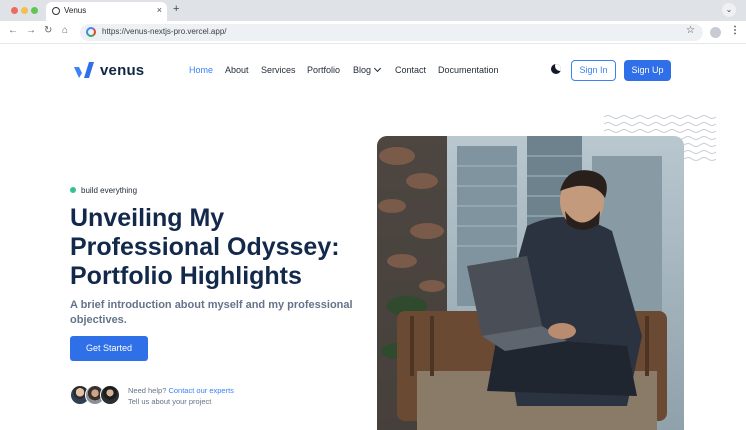 This screenshot has width=746, height=430. I want to click on chevron-down-icon, so click(377, 68).